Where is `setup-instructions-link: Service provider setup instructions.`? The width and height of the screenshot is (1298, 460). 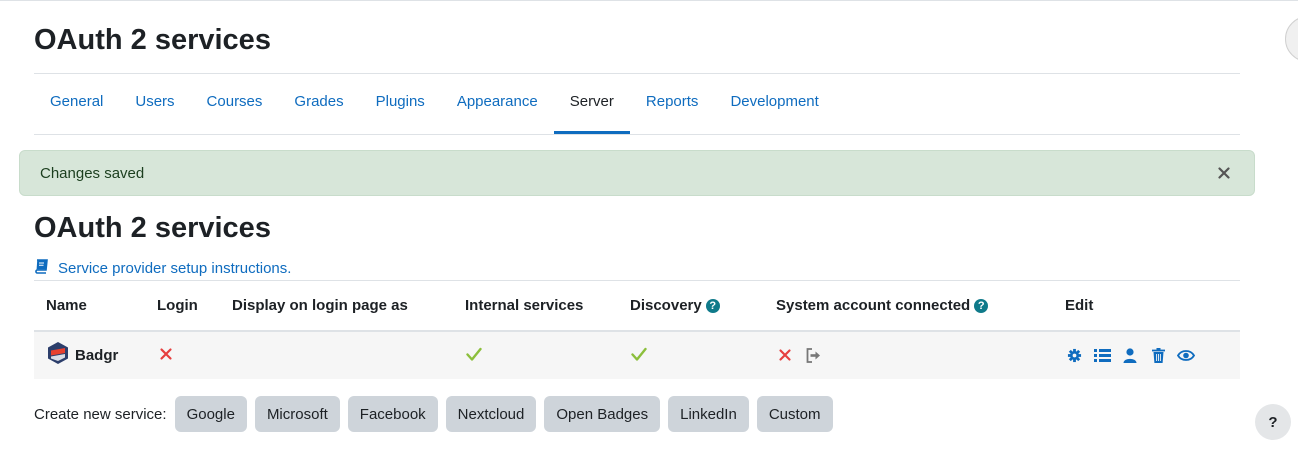 setup-instructions-link: Service provider setup instructions. is located at coordinates (162, 268).